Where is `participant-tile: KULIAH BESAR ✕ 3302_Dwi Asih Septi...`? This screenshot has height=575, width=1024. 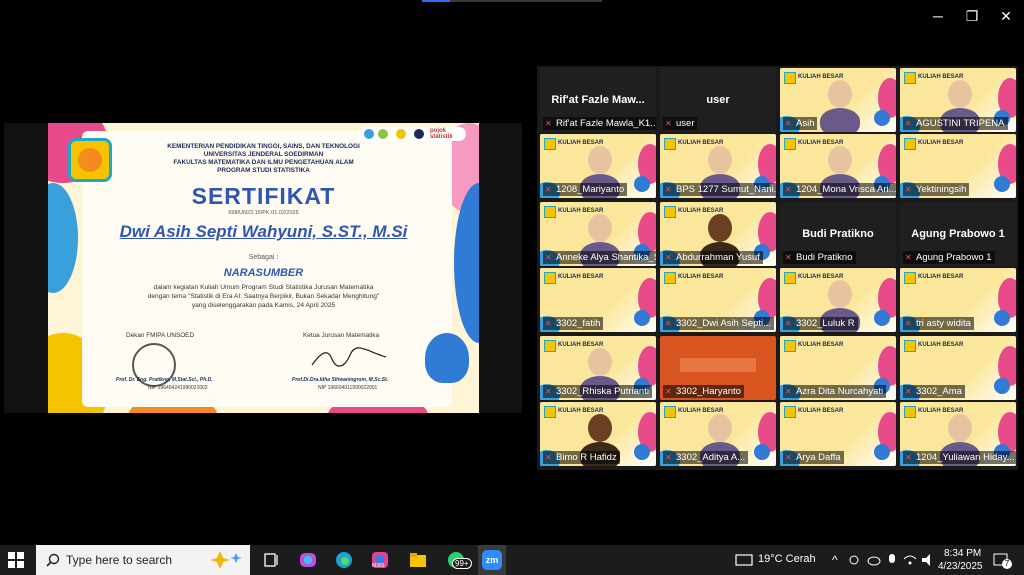 participant-tile: KULIAH BESAR ✕ 3302_Dwi Asih Septi... is located at coordinates (718, 300).